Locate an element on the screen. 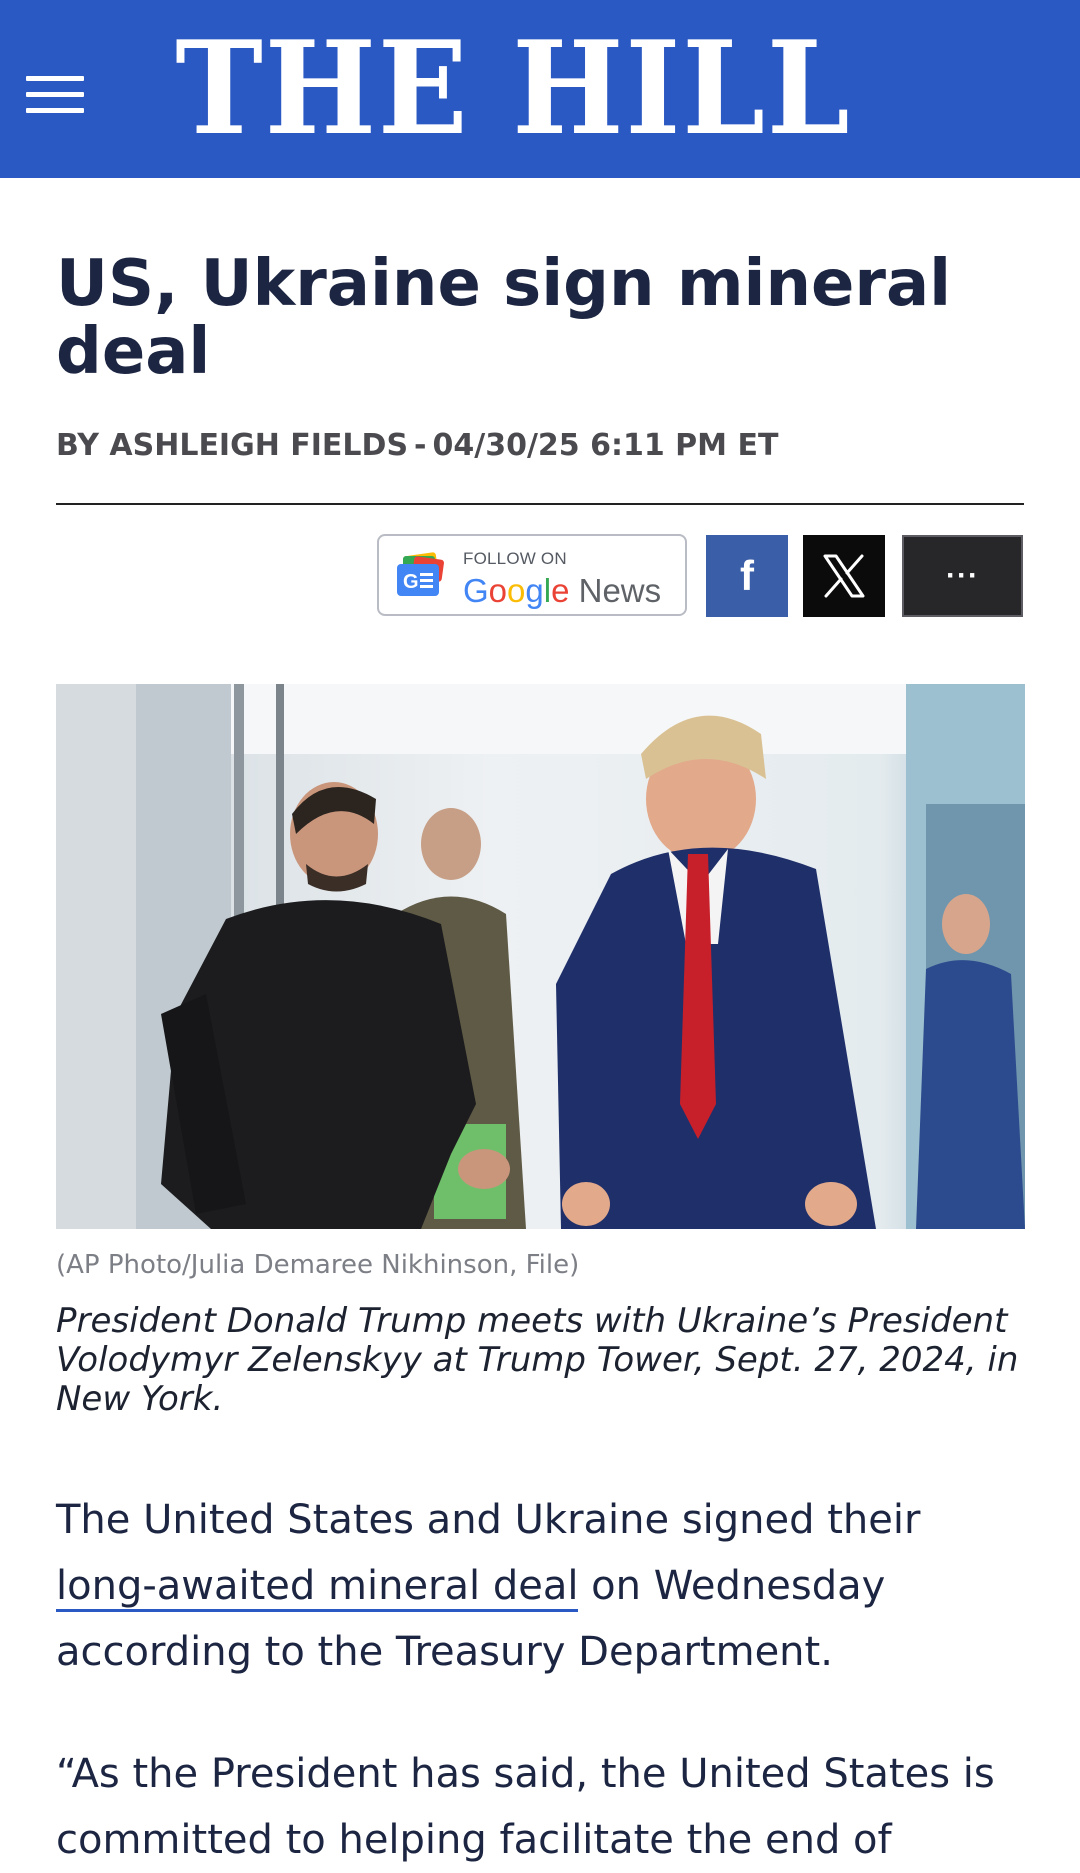 The height and width of the screenshot is (1873, 1080). hamburger-menu-icon is located at coordinates (55, 95).